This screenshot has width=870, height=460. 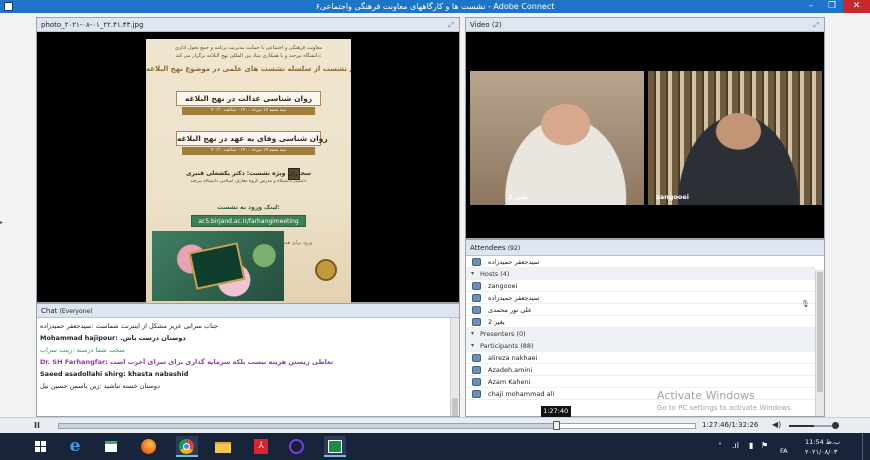 What do you see at coordinates (640, 298) in the screenshot?
I see `host-item: سیدجعفر حمیدزاده` at bounding box center [640, 298].